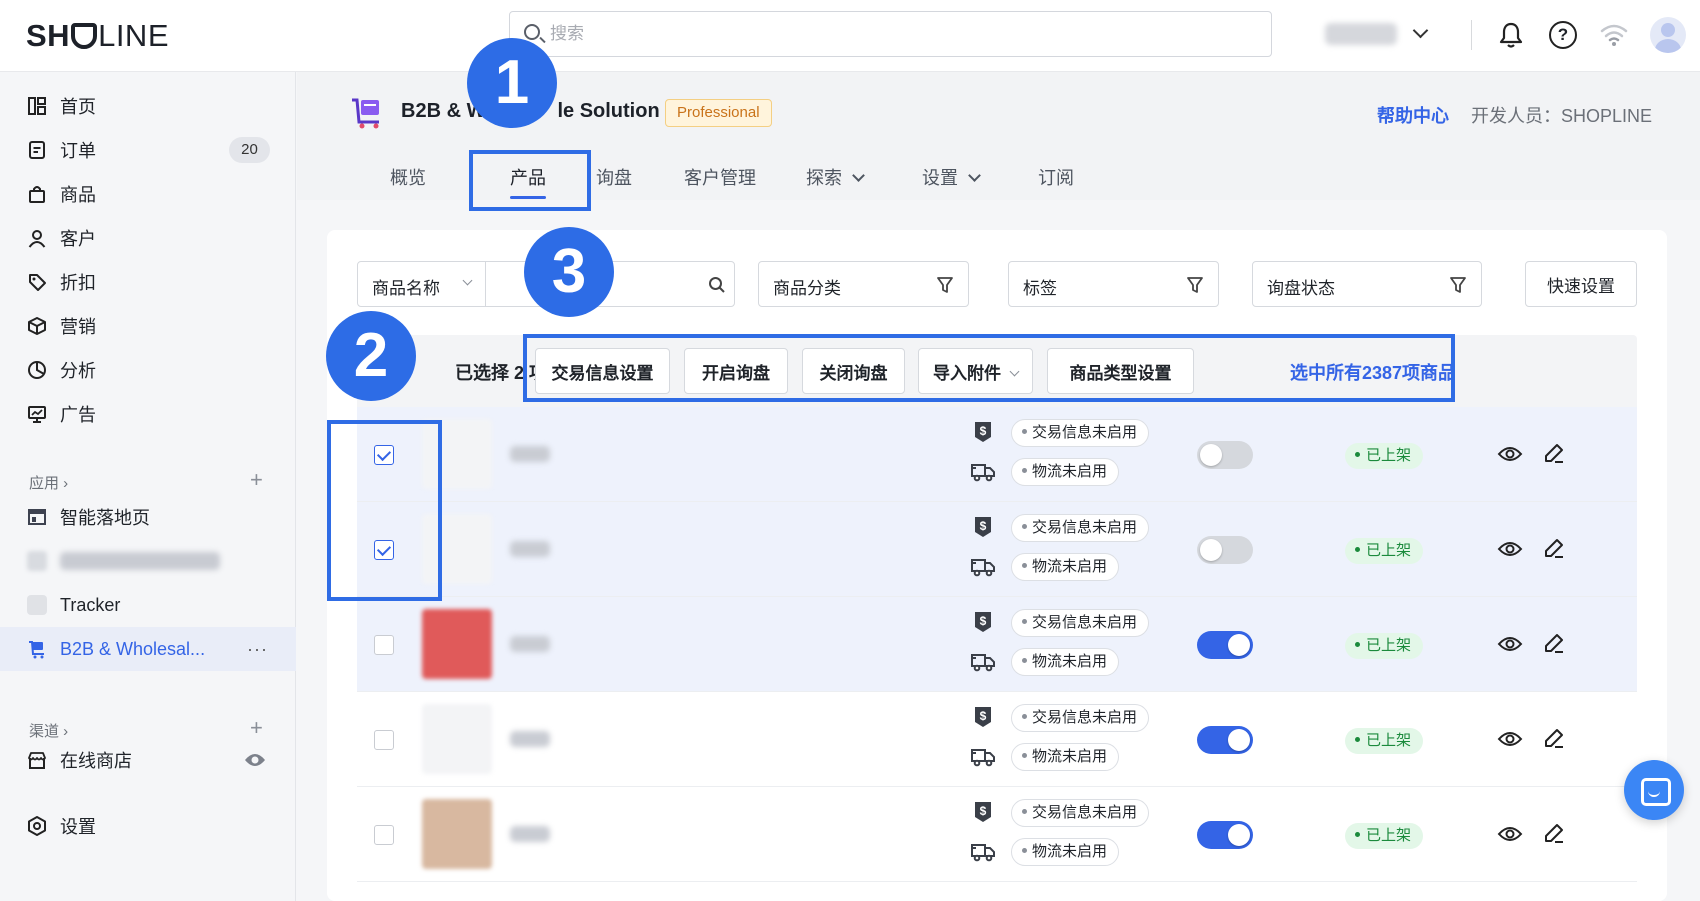  I want to click on quick-settings-button: 快速设置, so click(1581, 284).